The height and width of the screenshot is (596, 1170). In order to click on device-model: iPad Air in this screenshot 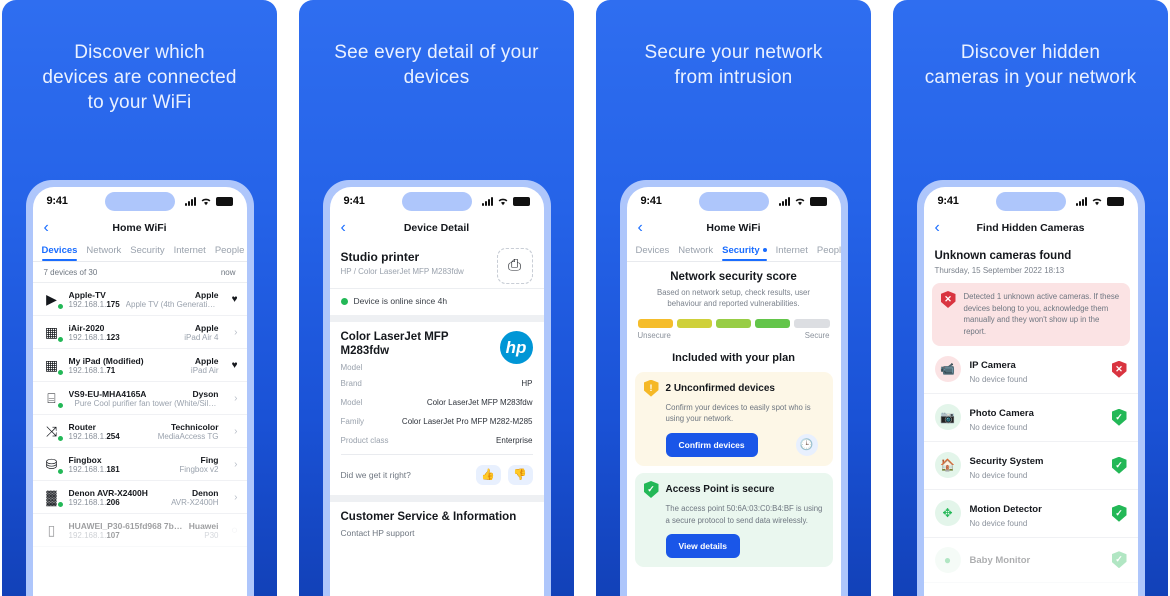, I will do `click(204, 370)`.